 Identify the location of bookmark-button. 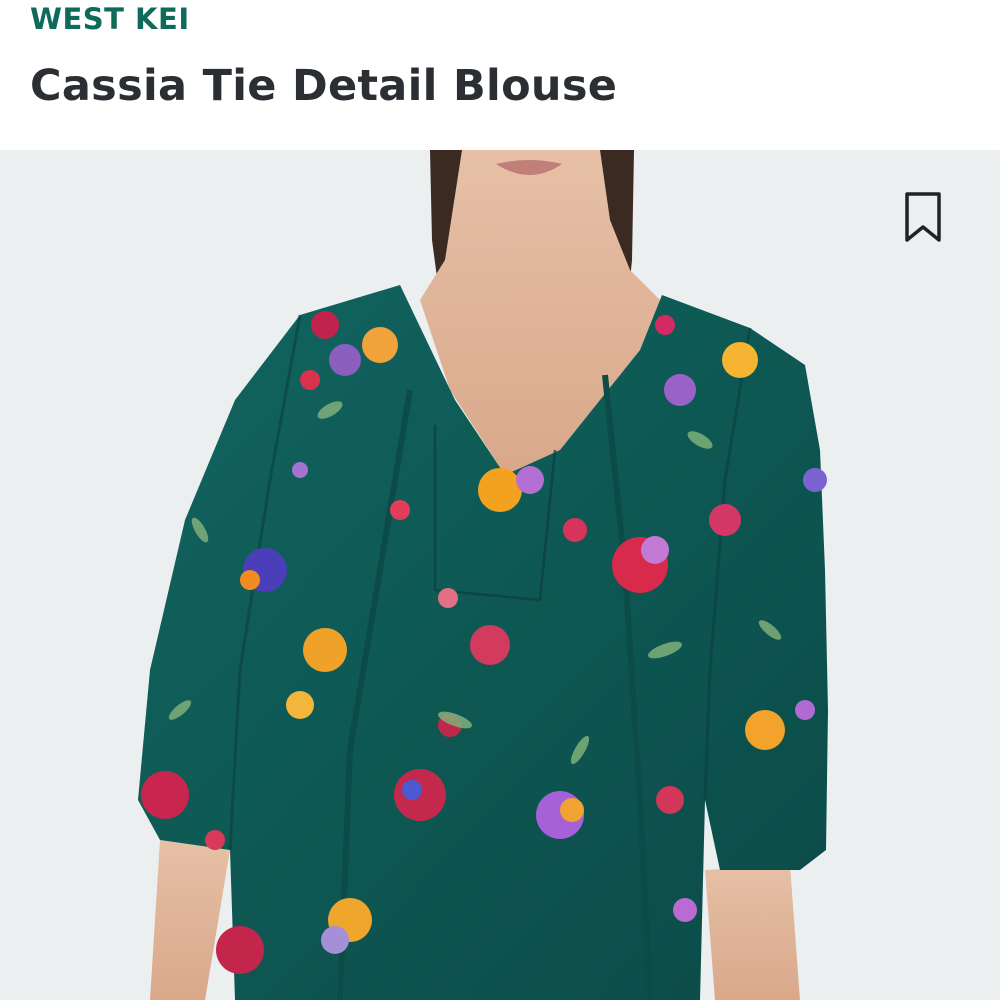
(923, 218).